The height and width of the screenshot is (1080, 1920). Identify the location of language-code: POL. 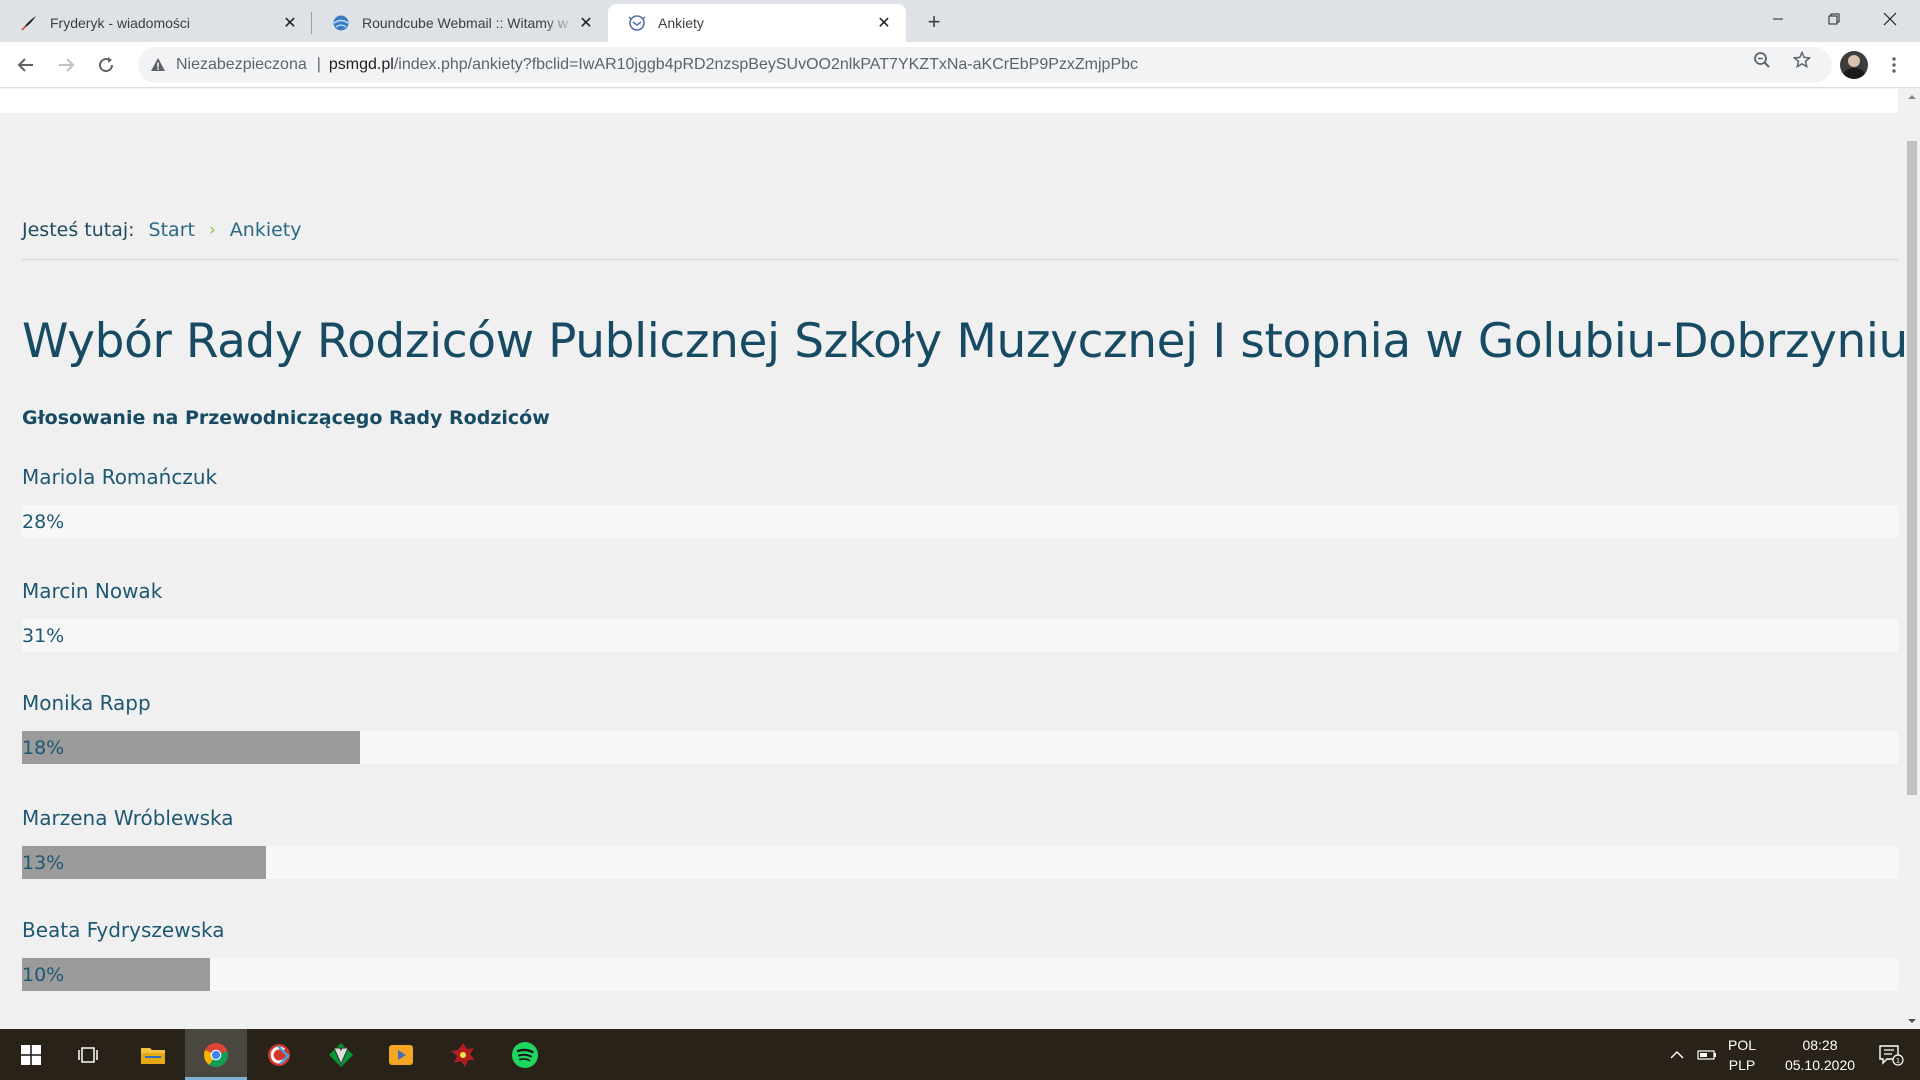
(1741, 1045).